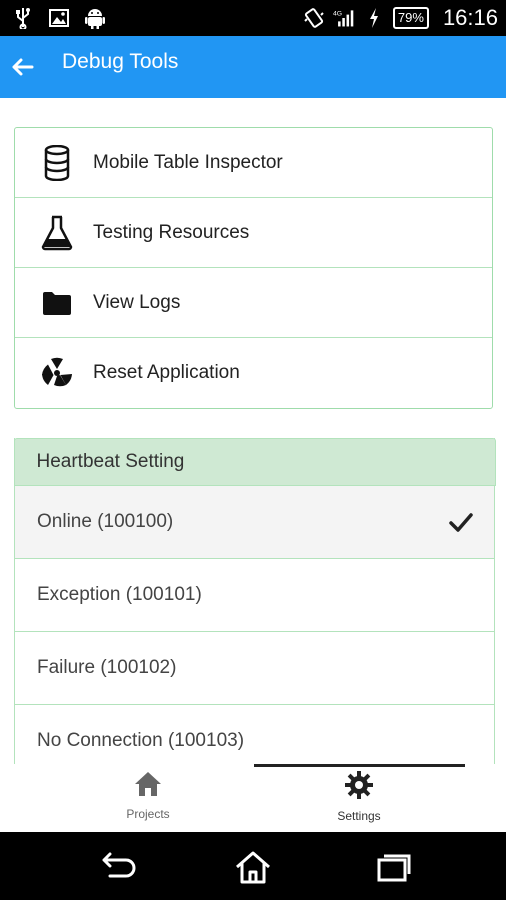 The width and height of the screenshot is (506, 900). What do you see at coordinates (107, 667) in the screenshot?
I see `option-label: Failure (100102)` at bounding box center [107, 667].